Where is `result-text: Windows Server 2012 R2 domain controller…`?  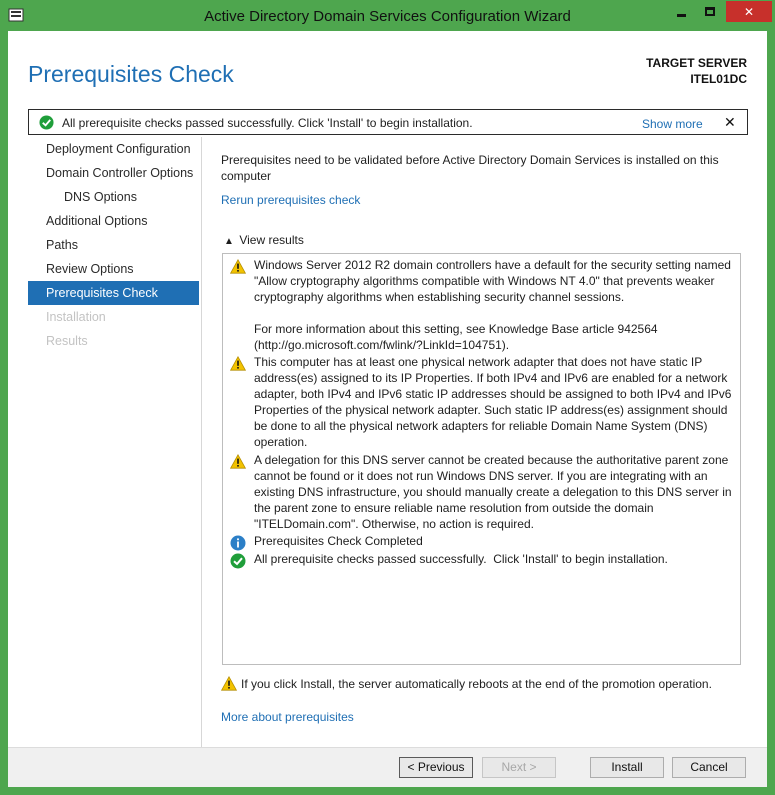
result-text: Windows Server 2012 R2 domain controller… is located at coordinates (492, 305).